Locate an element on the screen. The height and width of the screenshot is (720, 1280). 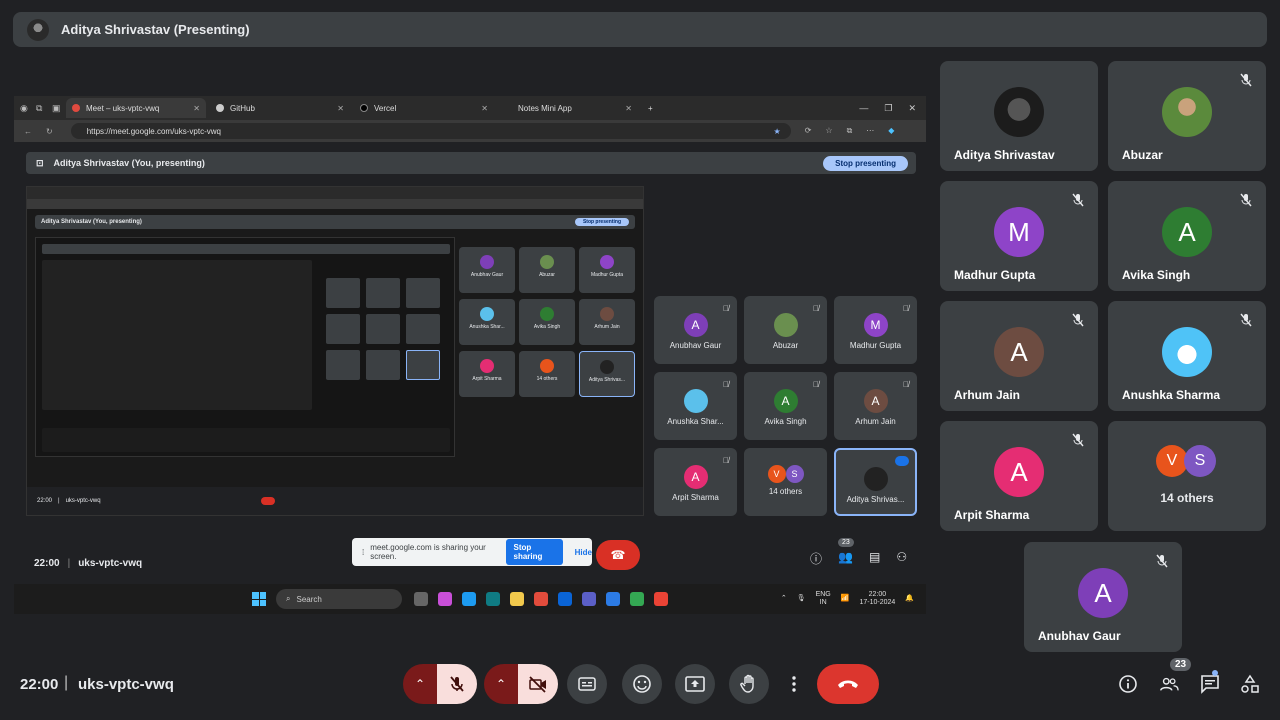
nested-end-call is located at coordinates (267, 501).